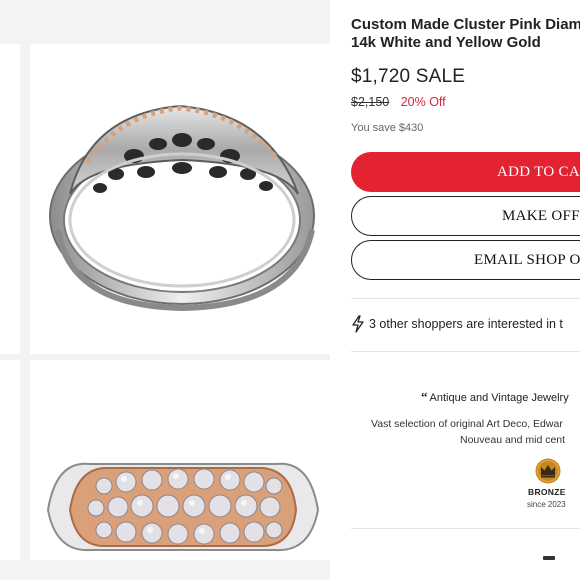  I want to click on shop-name-text: Antique and Vintage Jewelry, so click(499, 398).